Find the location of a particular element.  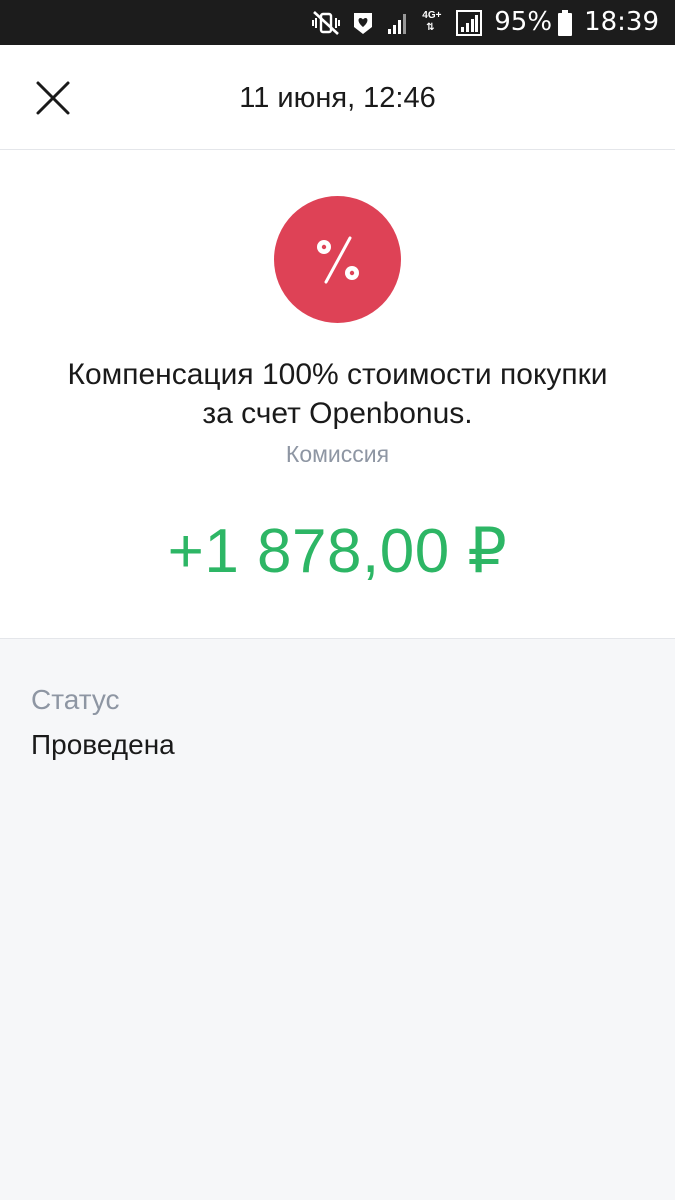

page-title: 11 июня, 12:46 is located at coordinates (337, 98).